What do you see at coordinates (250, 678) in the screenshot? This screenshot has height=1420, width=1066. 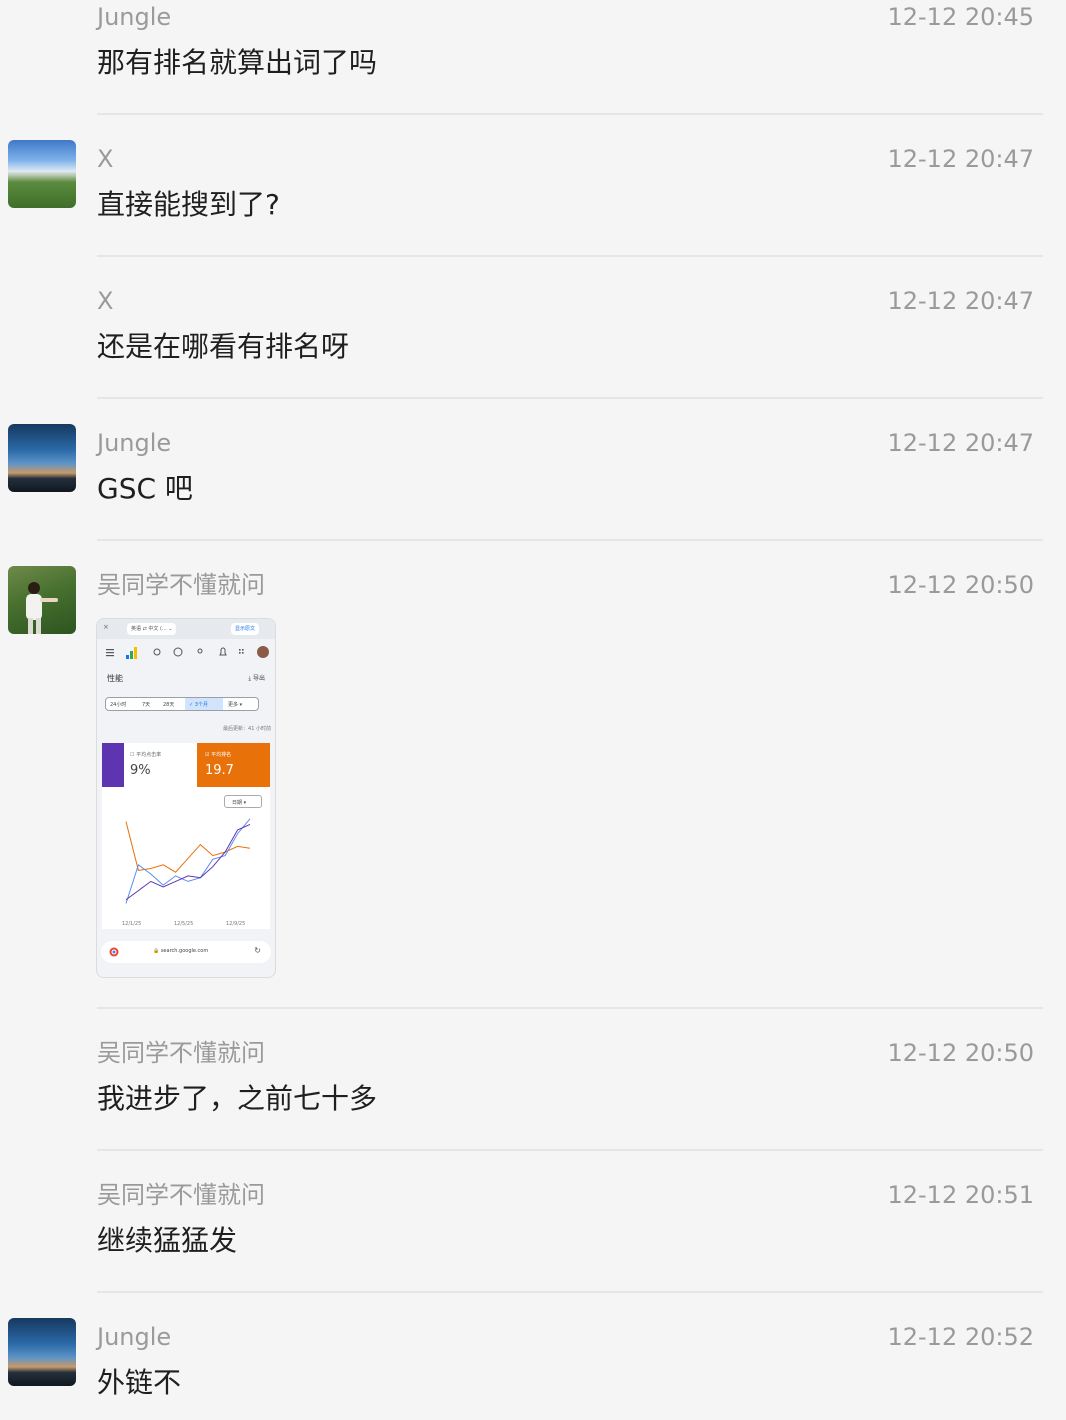 I see `download-icon: ⤓` at bounding box center [250, 678].